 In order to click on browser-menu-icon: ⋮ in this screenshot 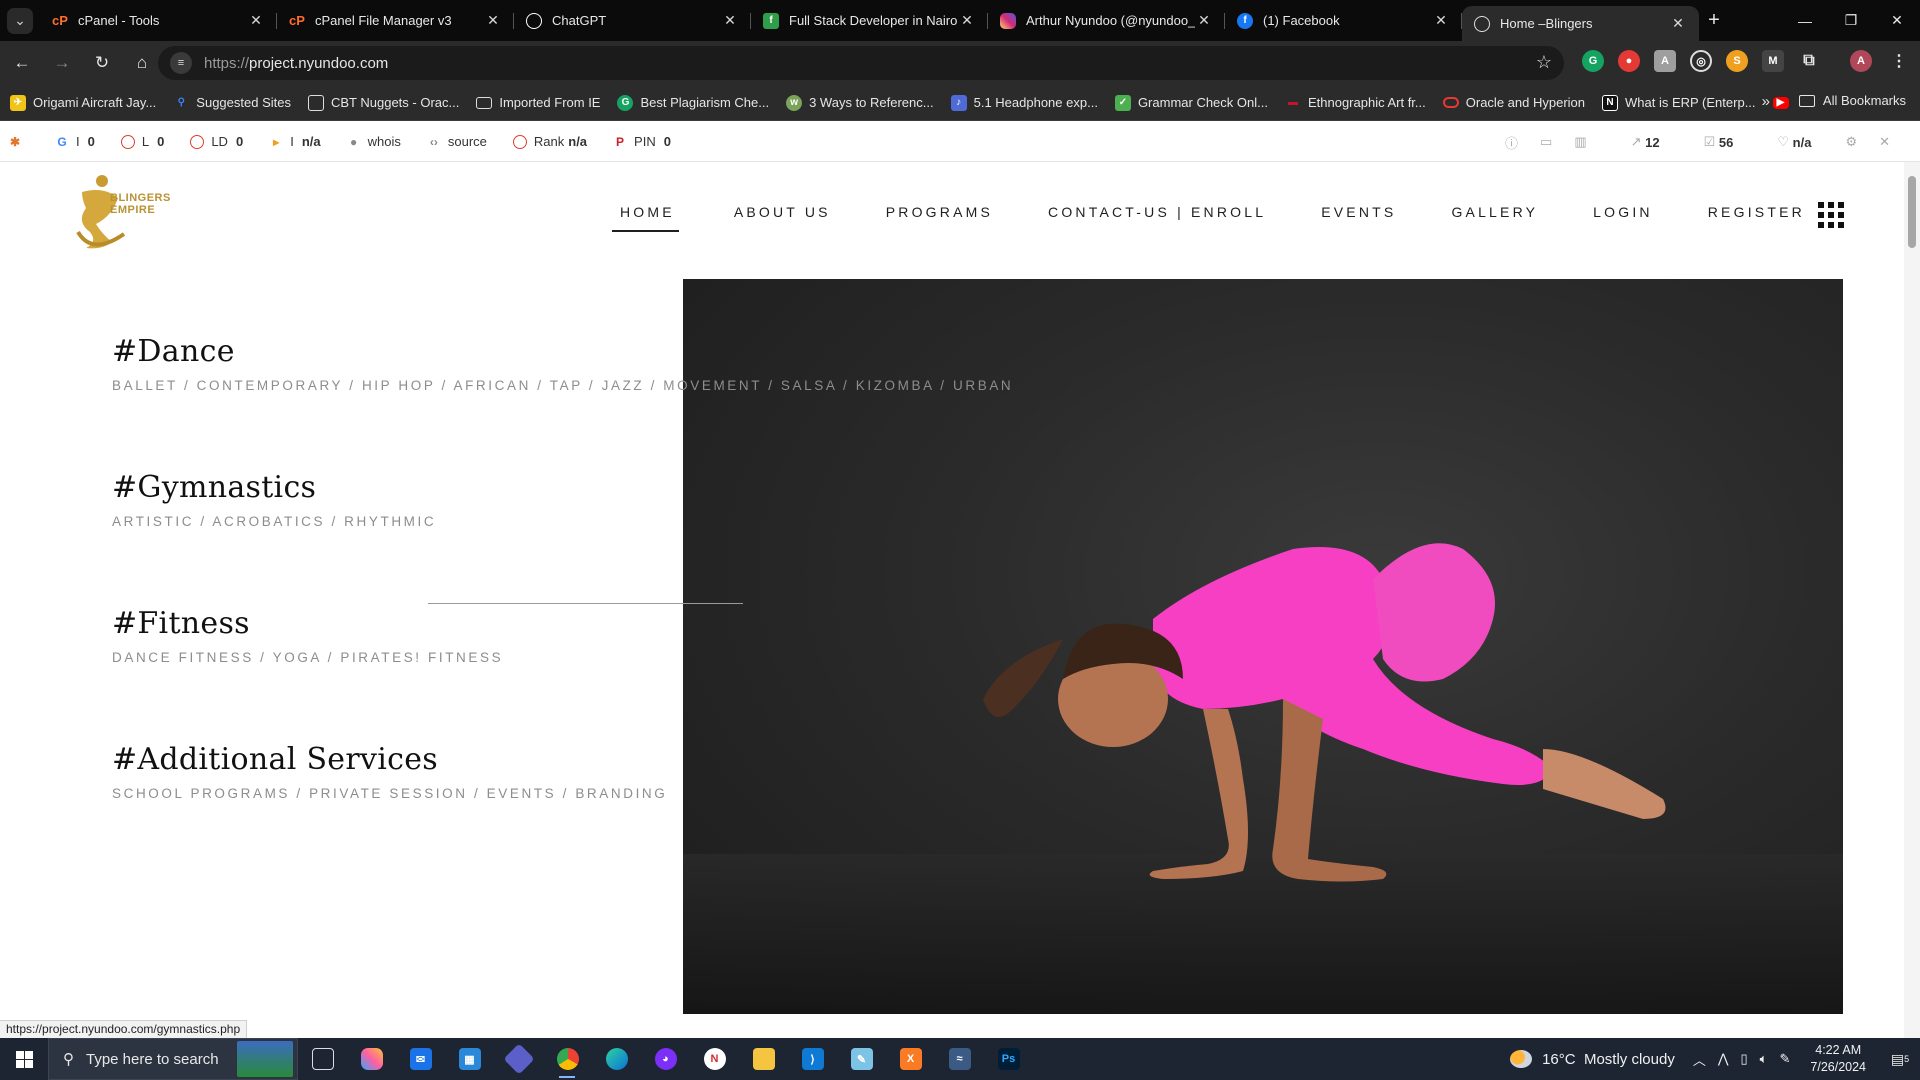, I will do `click(1899, 61)`.